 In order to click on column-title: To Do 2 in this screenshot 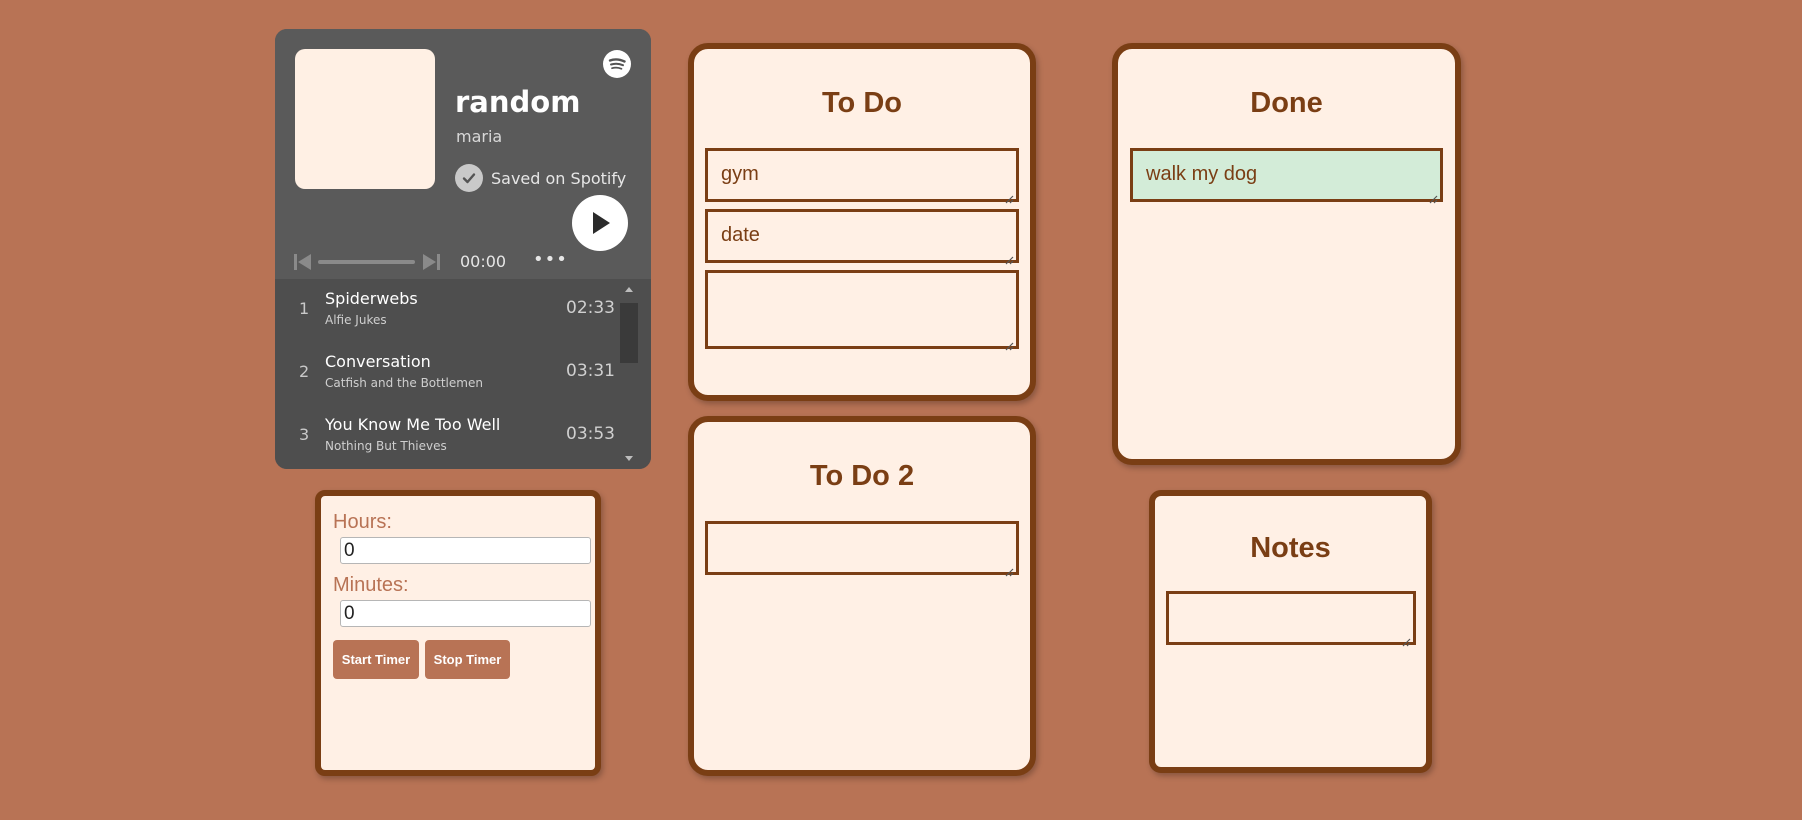, I will do `click(862, 476)`.